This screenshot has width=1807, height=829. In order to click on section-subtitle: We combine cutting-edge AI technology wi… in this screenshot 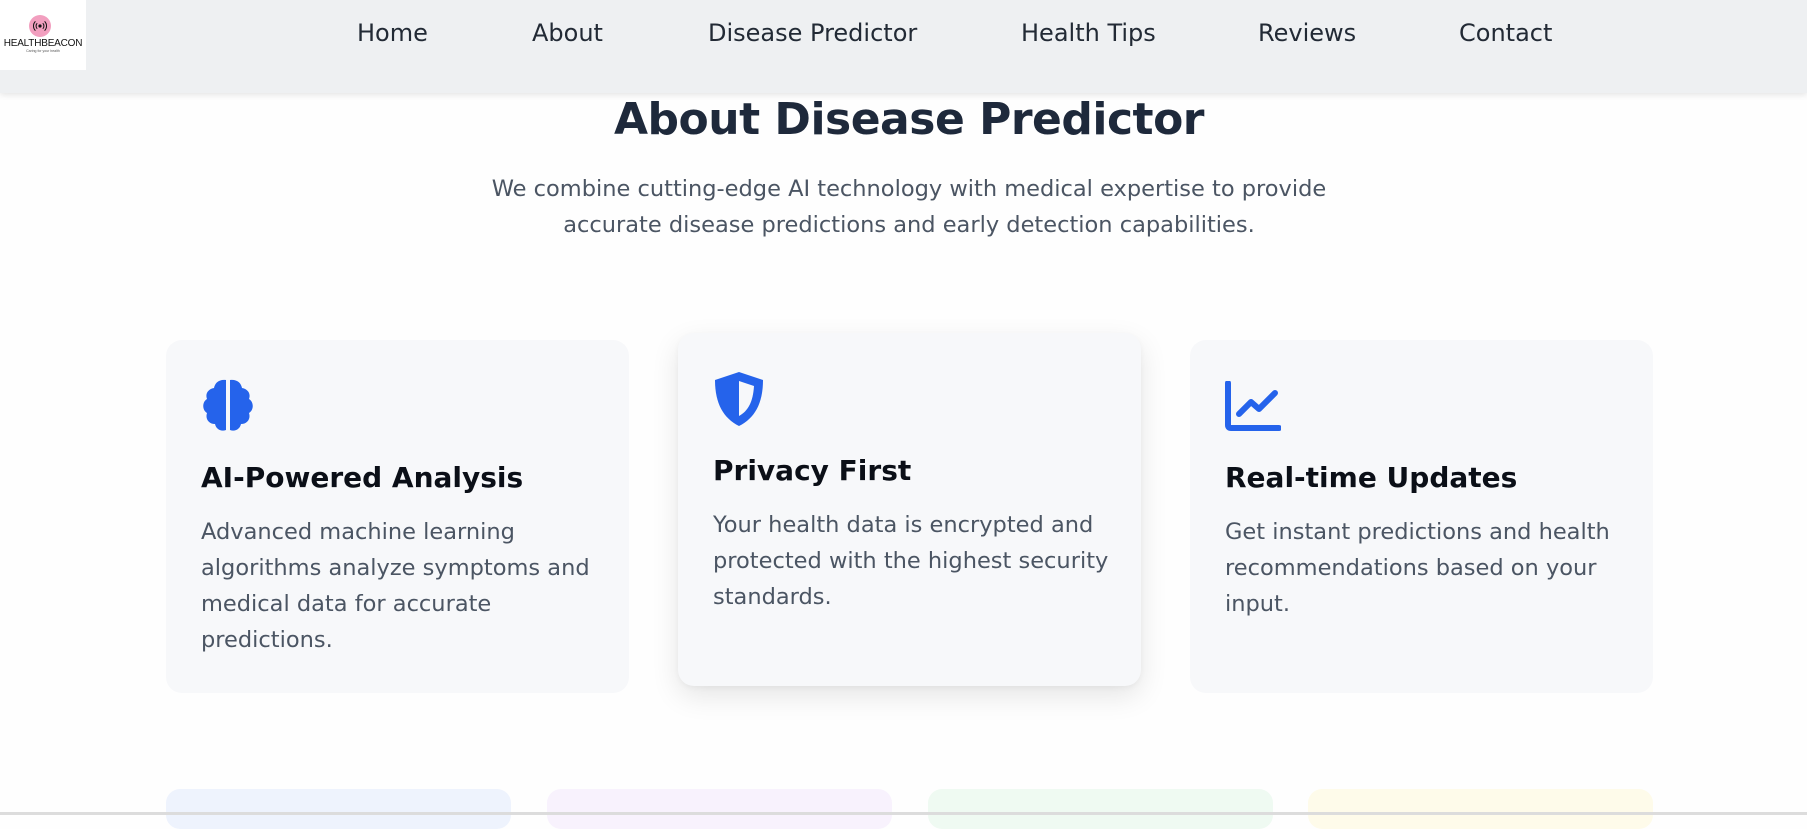, I will do `click(909, 207)`.